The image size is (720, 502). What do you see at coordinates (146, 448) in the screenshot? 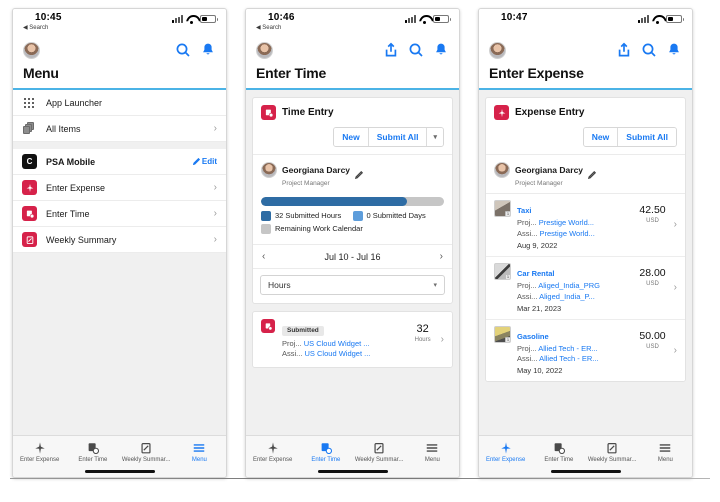
I see `weekly-summary-icon` at bounding box center [146, 448].